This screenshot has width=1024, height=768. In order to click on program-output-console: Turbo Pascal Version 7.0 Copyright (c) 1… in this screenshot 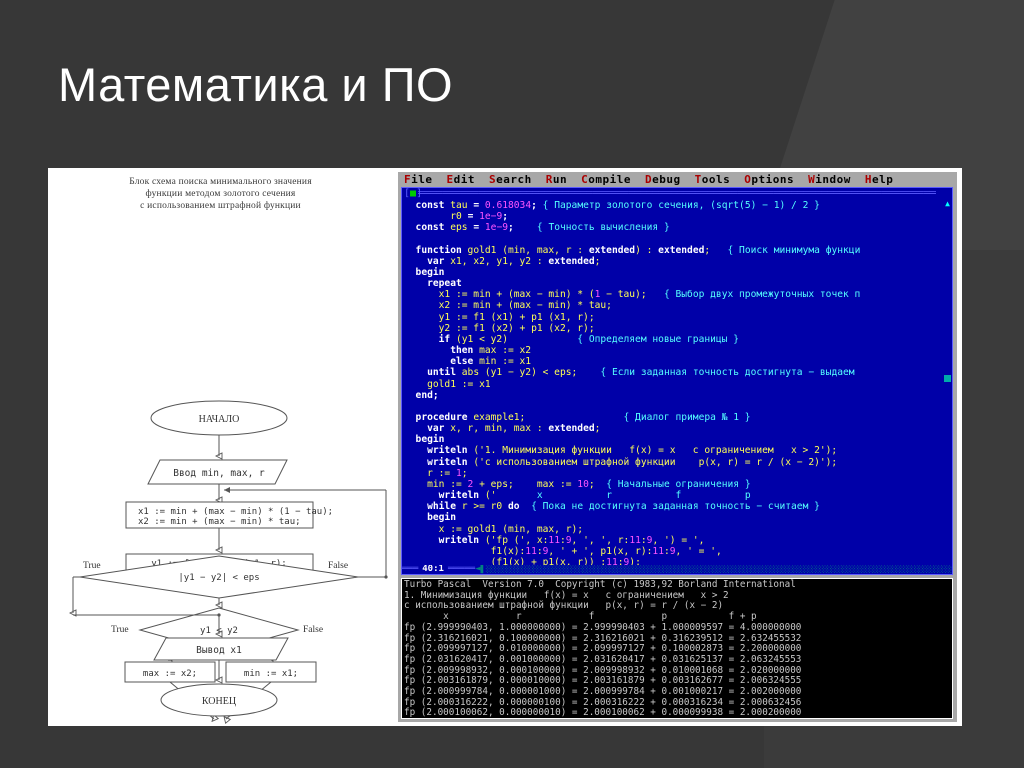, I will do `click(677, 648)`.